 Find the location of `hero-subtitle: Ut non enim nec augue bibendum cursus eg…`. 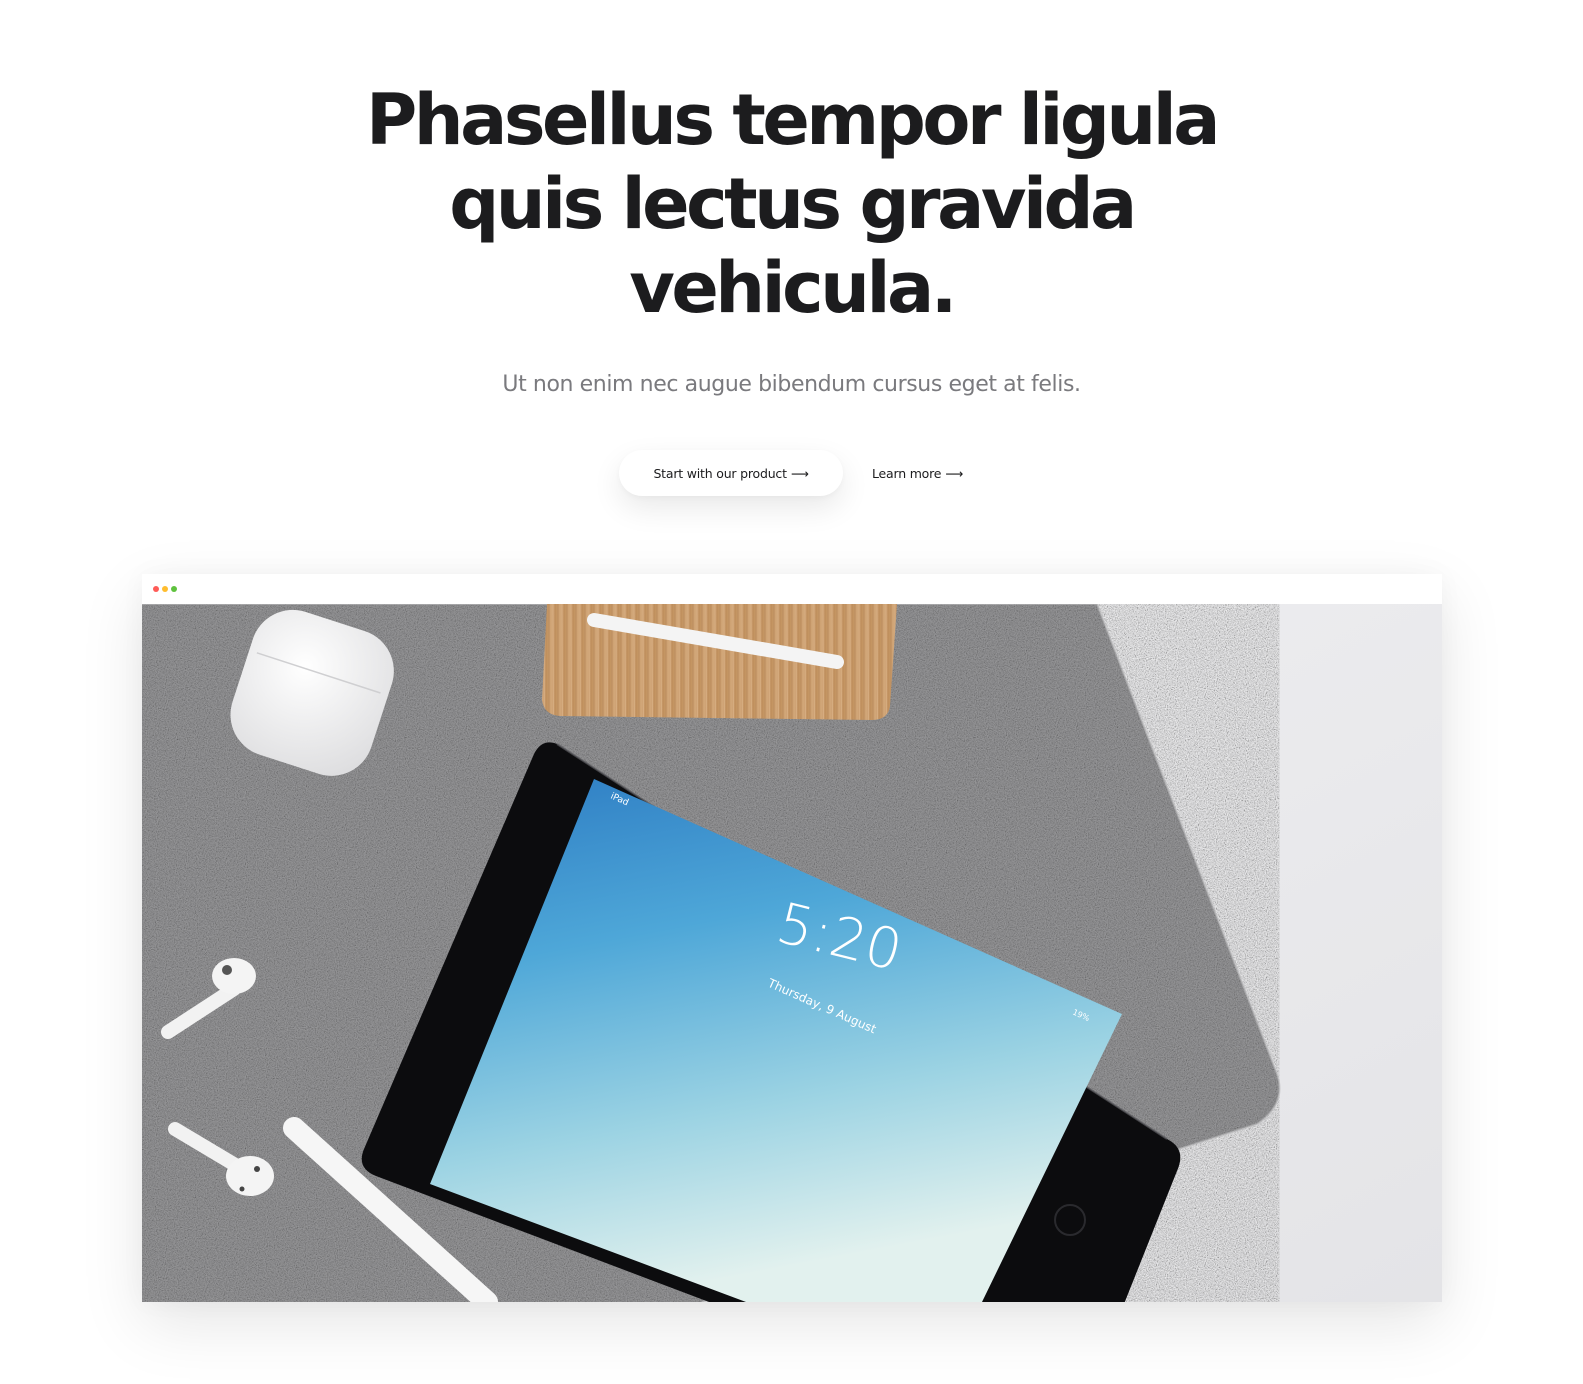

hero-subtitle: Ut non enim nec augue bibendum cursus eg… is located at coordinates (791, 384).